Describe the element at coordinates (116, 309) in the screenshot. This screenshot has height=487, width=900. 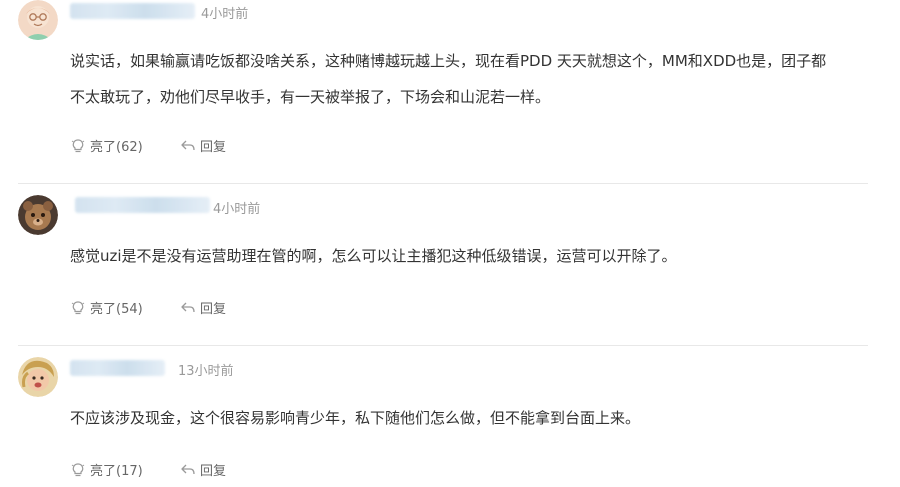
I see `like-label: 亮了(54)` at that location.